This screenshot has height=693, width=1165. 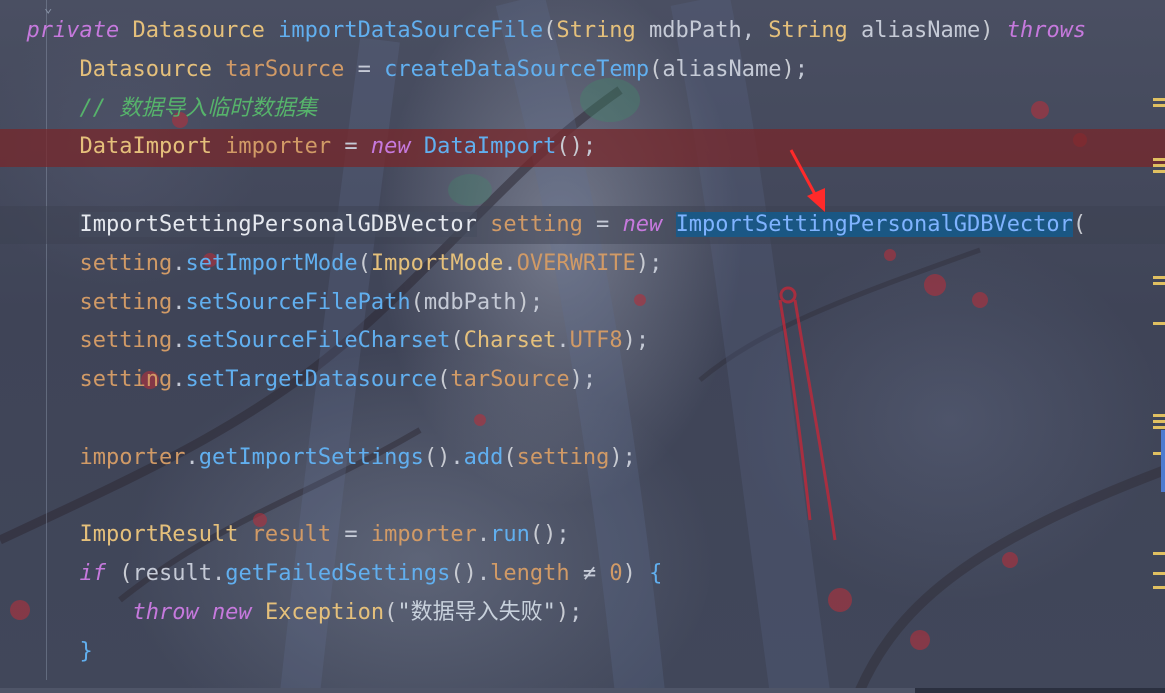 What do you see at coordinates (159, 535) in the screenshot?
I see `code-token: ImportResult` at bounding box center [159, 535].